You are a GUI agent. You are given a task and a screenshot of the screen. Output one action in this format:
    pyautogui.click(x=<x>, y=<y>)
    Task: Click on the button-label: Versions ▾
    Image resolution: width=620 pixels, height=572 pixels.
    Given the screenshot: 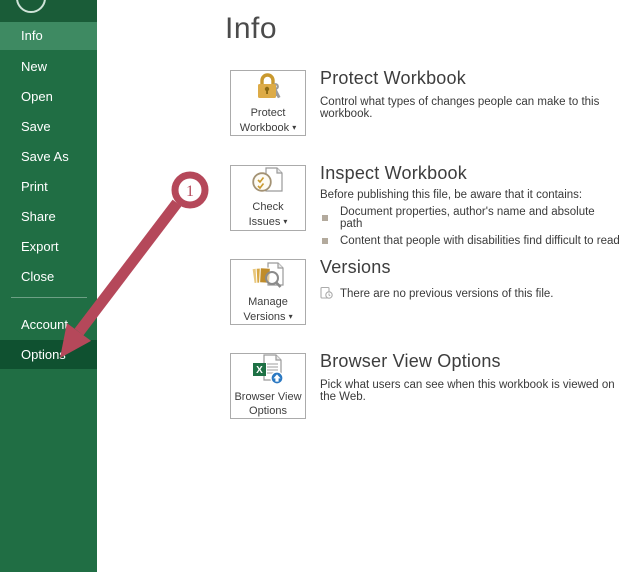 What is the action you would take?
    pyautogui.click(x=268, y=316)
    